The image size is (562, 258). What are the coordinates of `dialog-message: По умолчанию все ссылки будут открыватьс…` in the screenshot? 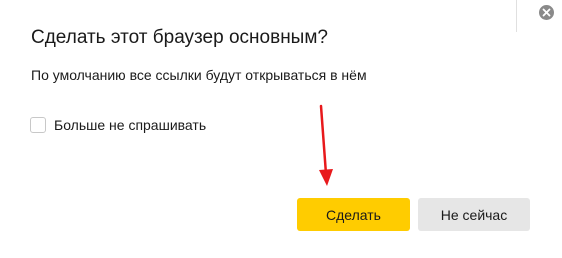 It's located at (199, 75).